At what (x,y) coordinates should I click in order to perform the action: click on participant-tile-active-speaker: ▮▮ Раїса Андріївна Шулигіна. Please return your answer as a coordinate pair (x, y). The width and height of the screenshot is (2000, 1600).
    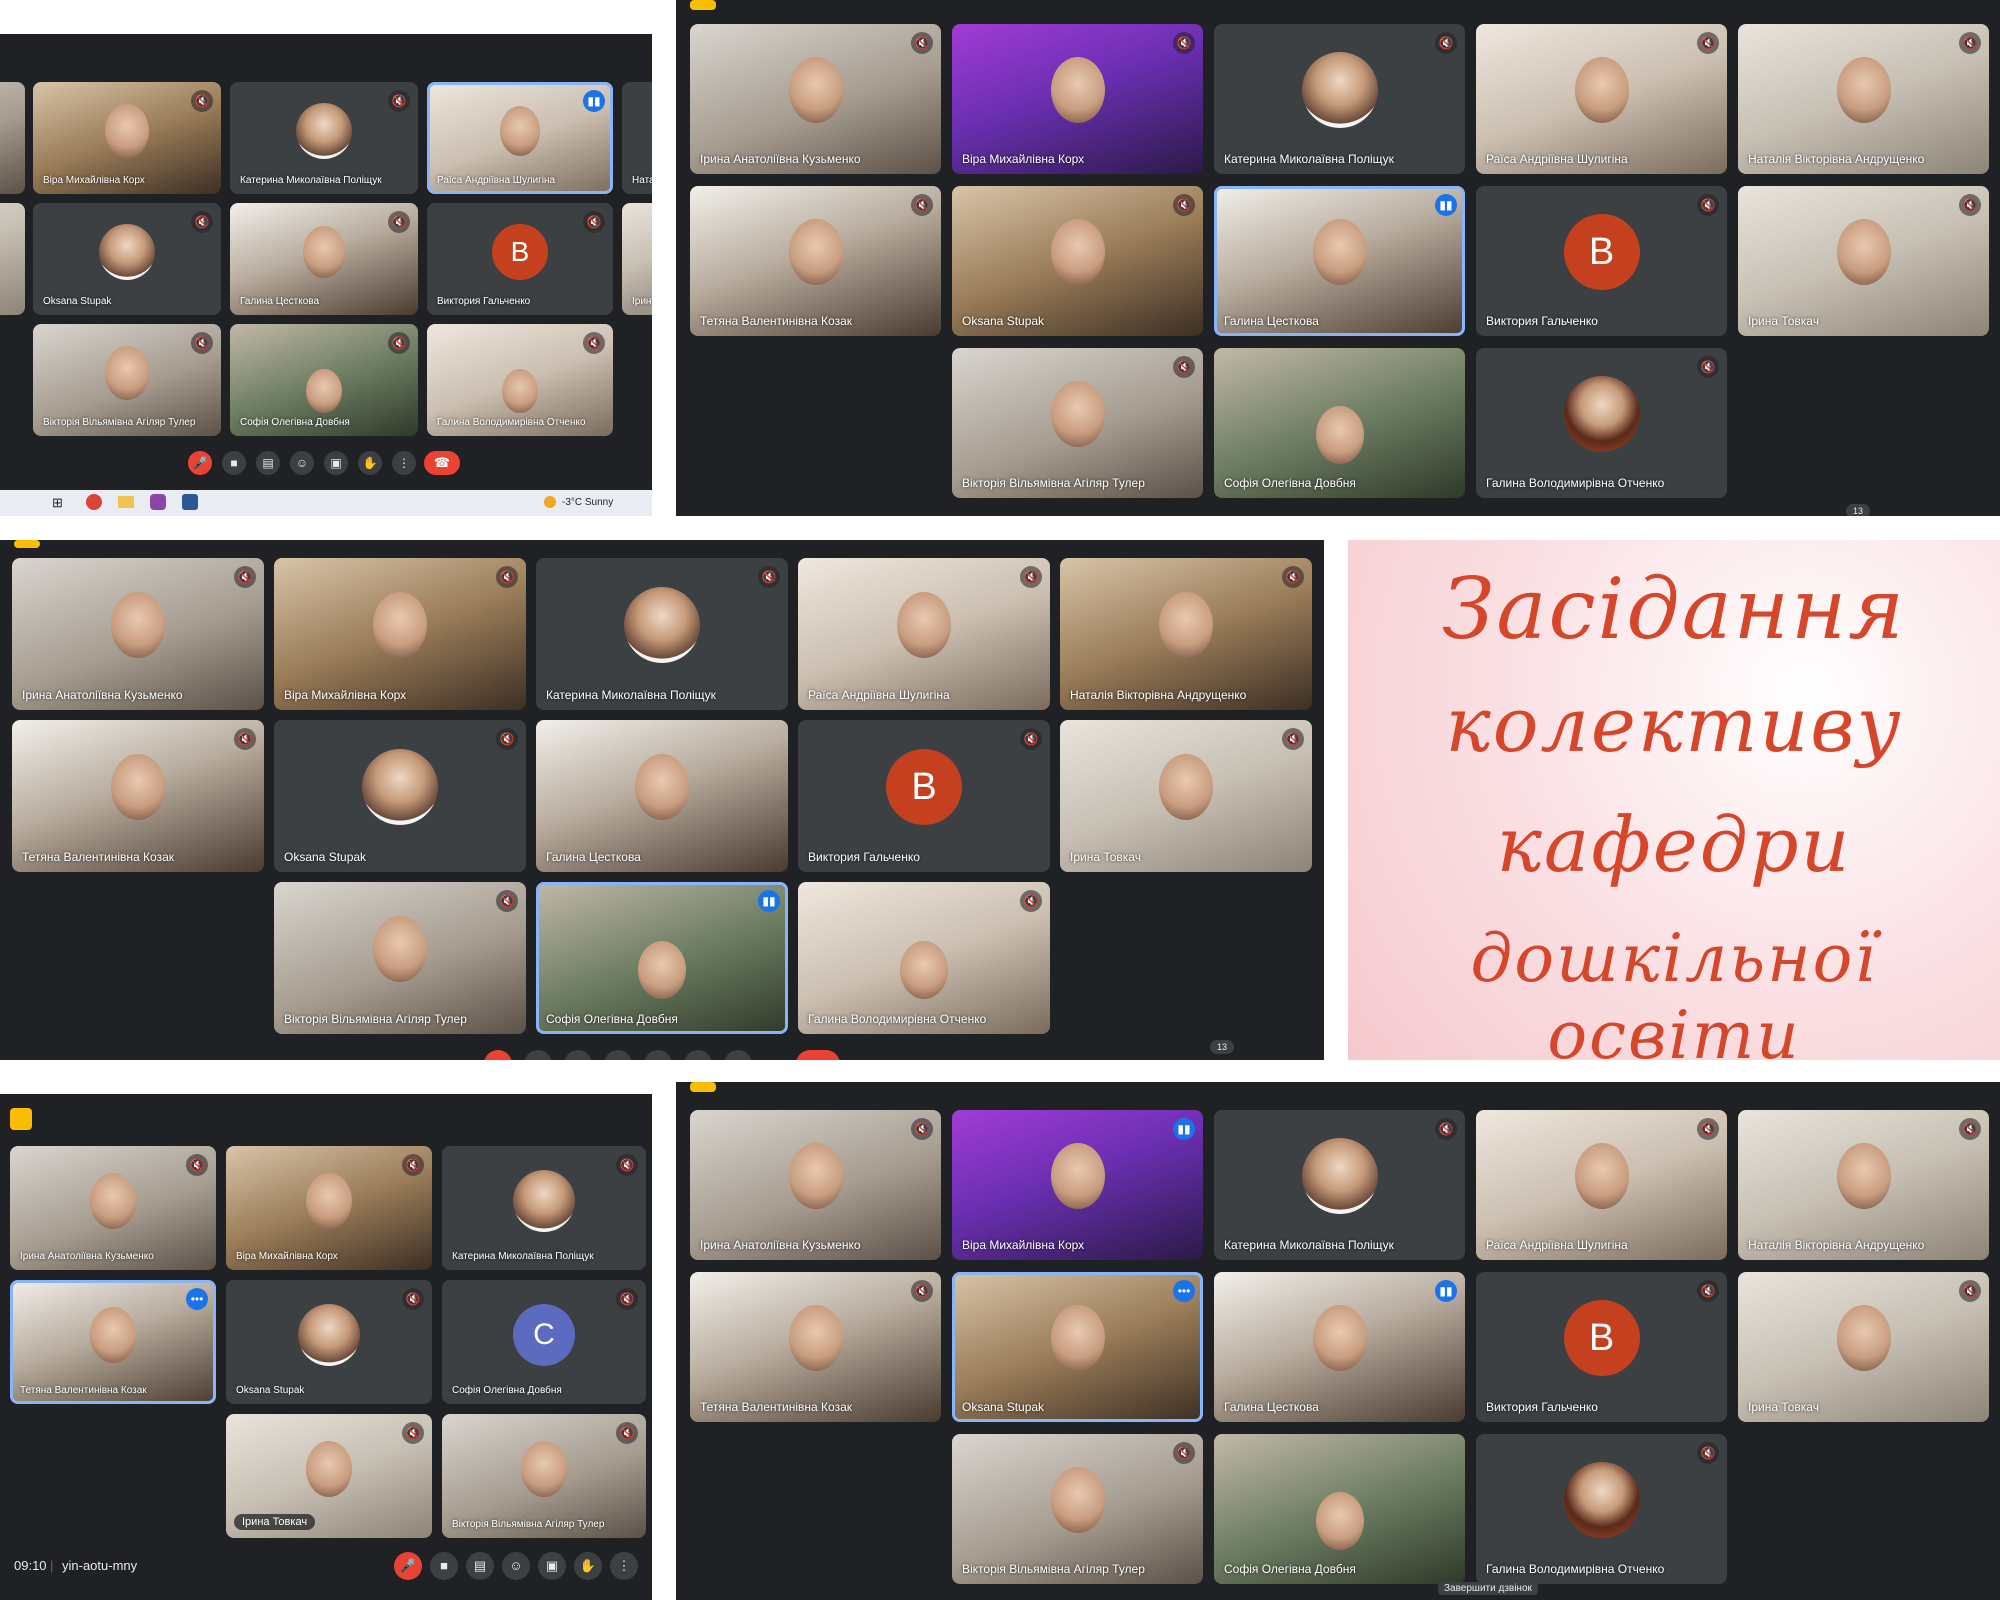
    Looking at the image, I should click on (520, 138).